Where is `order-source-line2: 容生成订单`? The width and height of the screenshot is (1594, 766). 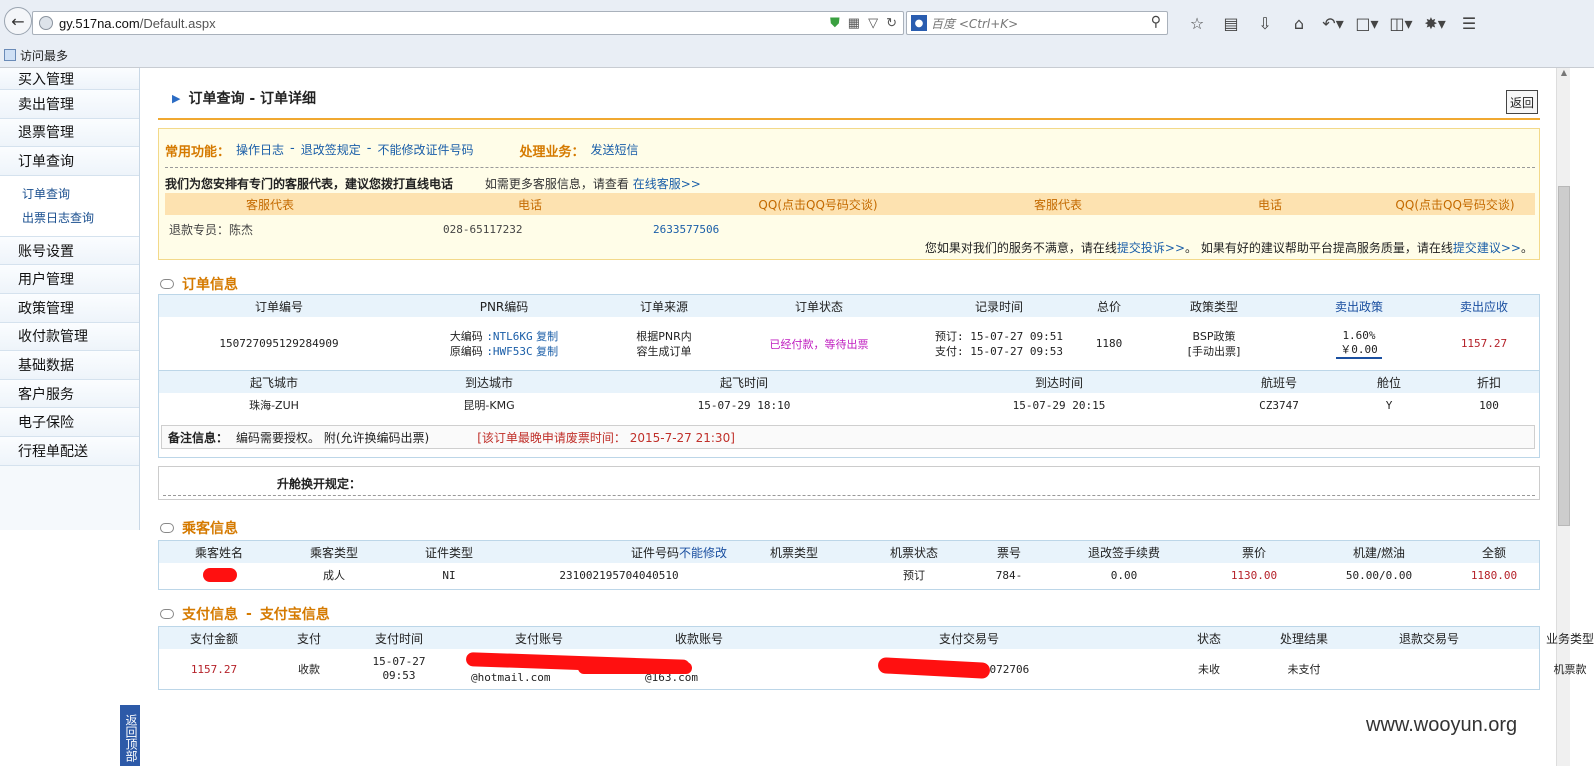 order-source-line2: 容生成订单 is located at coordinates (664, 351).